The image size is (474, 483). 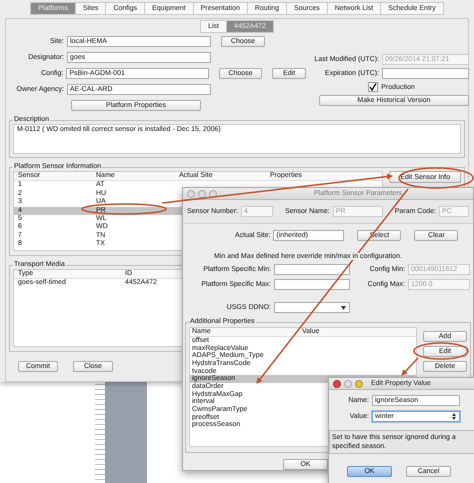 I want to click on checkbox, so click(x=373, y=87).